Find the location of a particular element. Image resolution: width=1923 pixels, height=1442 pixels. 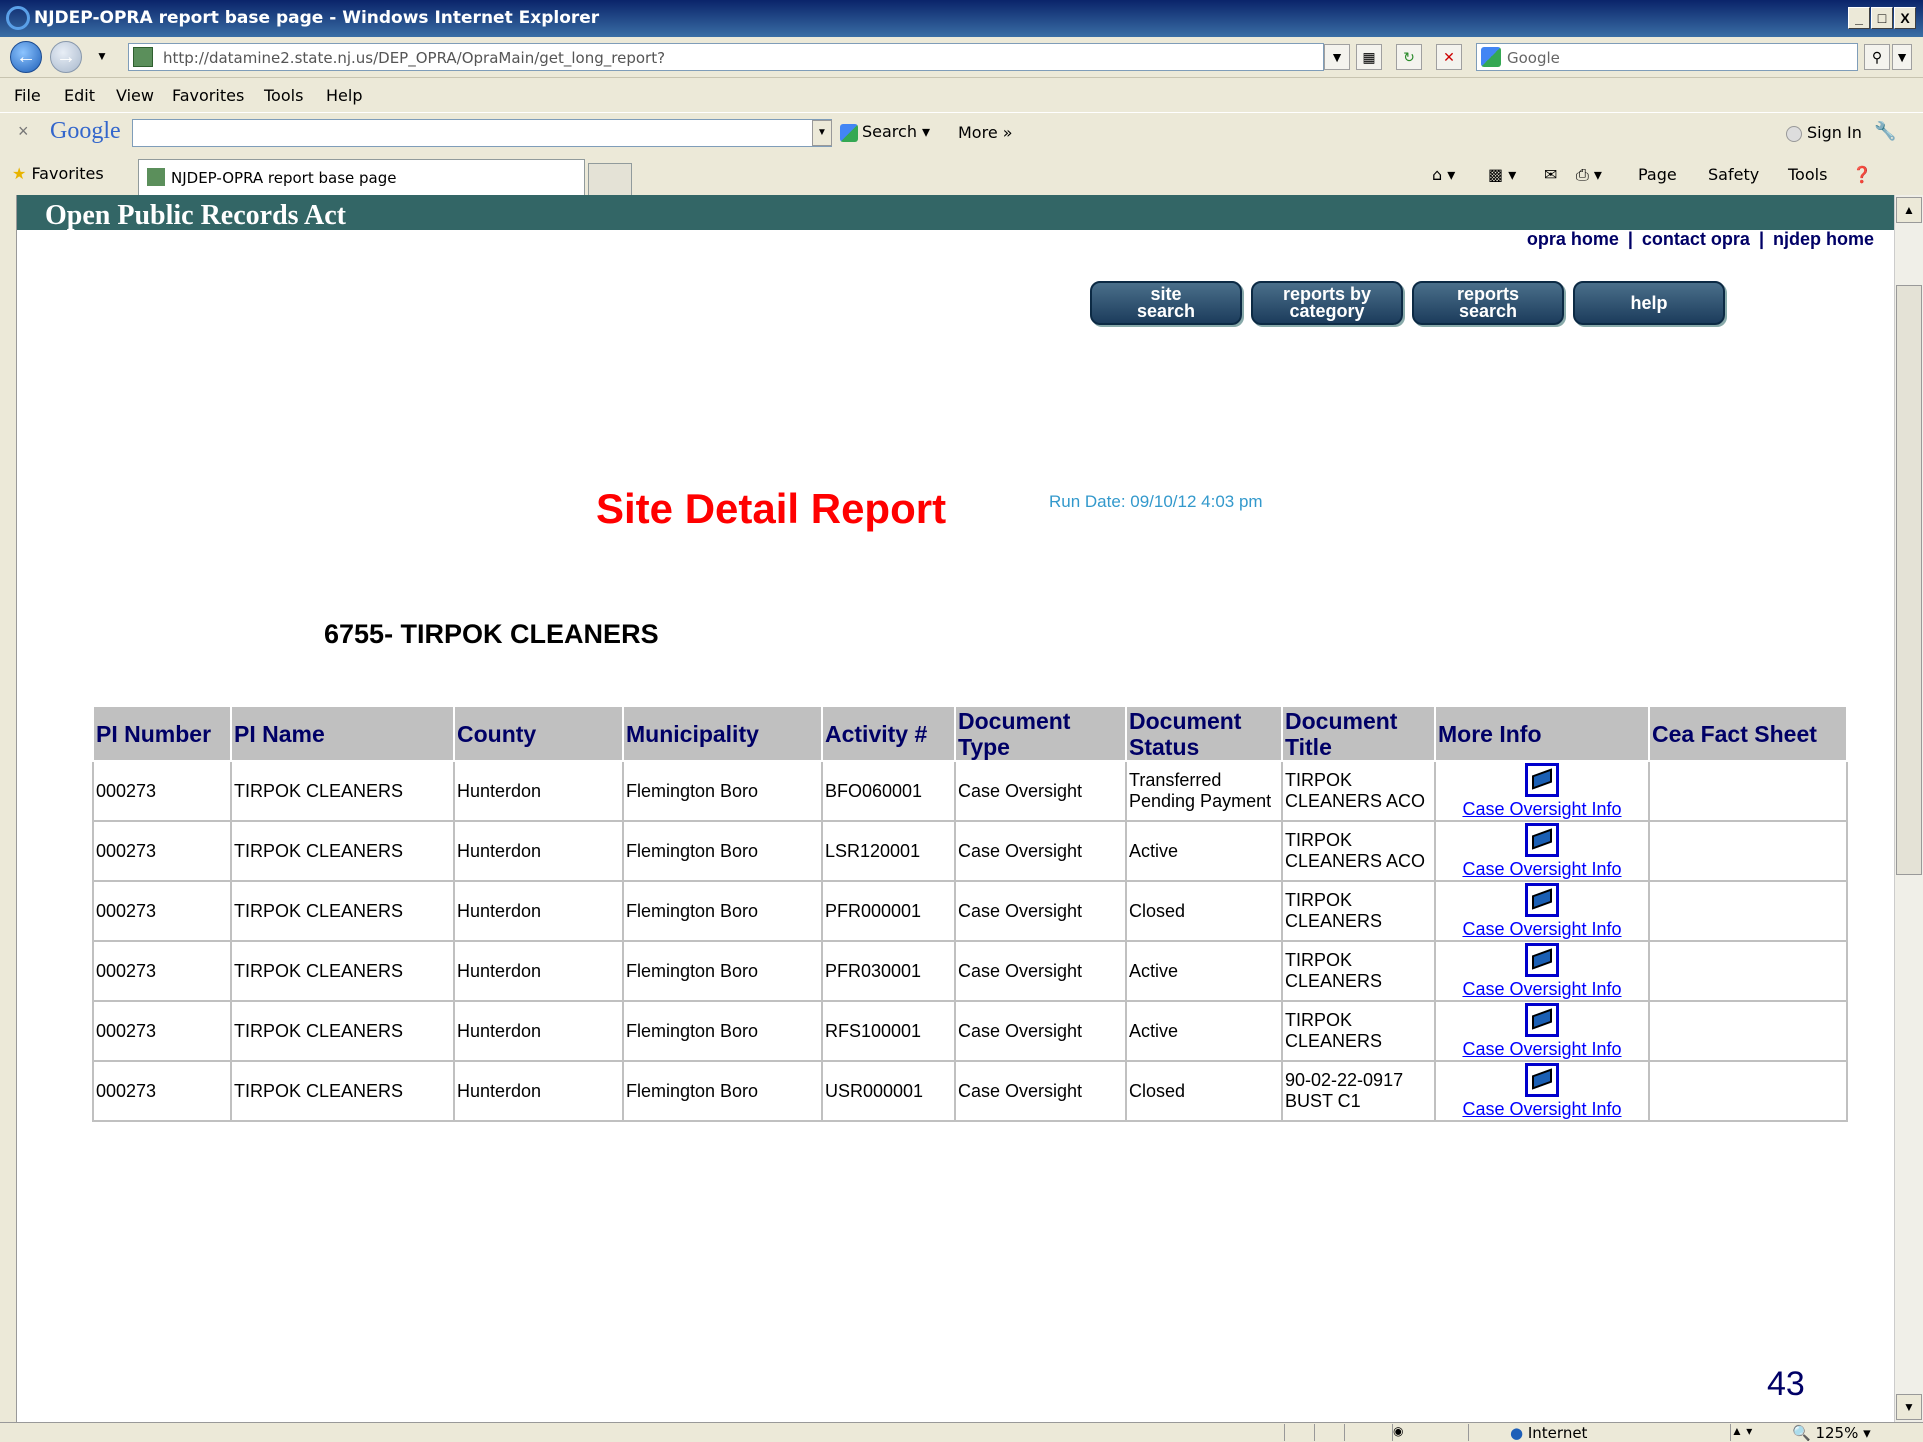

col-pi-name: PI Name is located at coordinates (342, 733).